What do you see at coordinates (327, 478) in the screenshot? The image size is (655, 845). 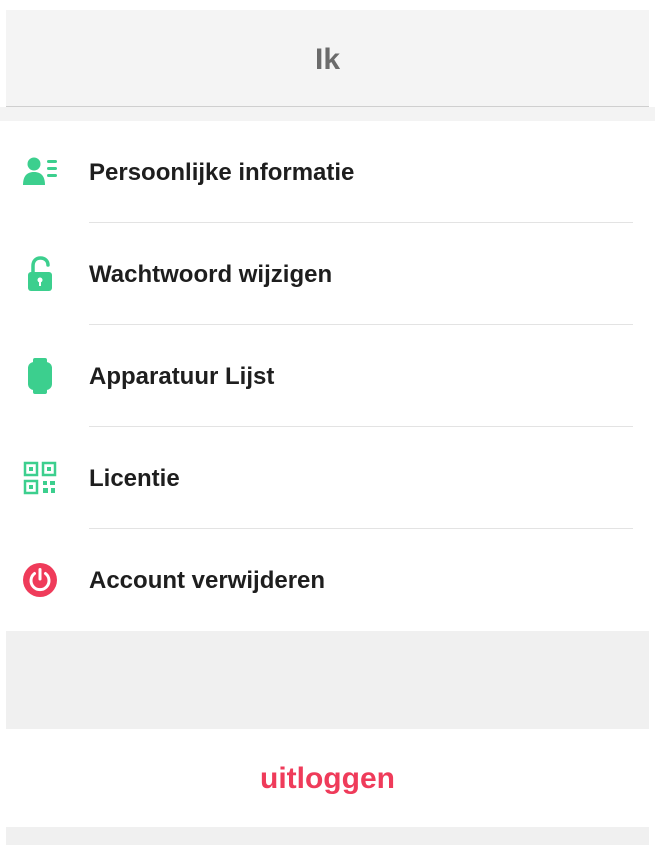 I see `menu-item-license: Licentie` at bounding box center [327, 478].